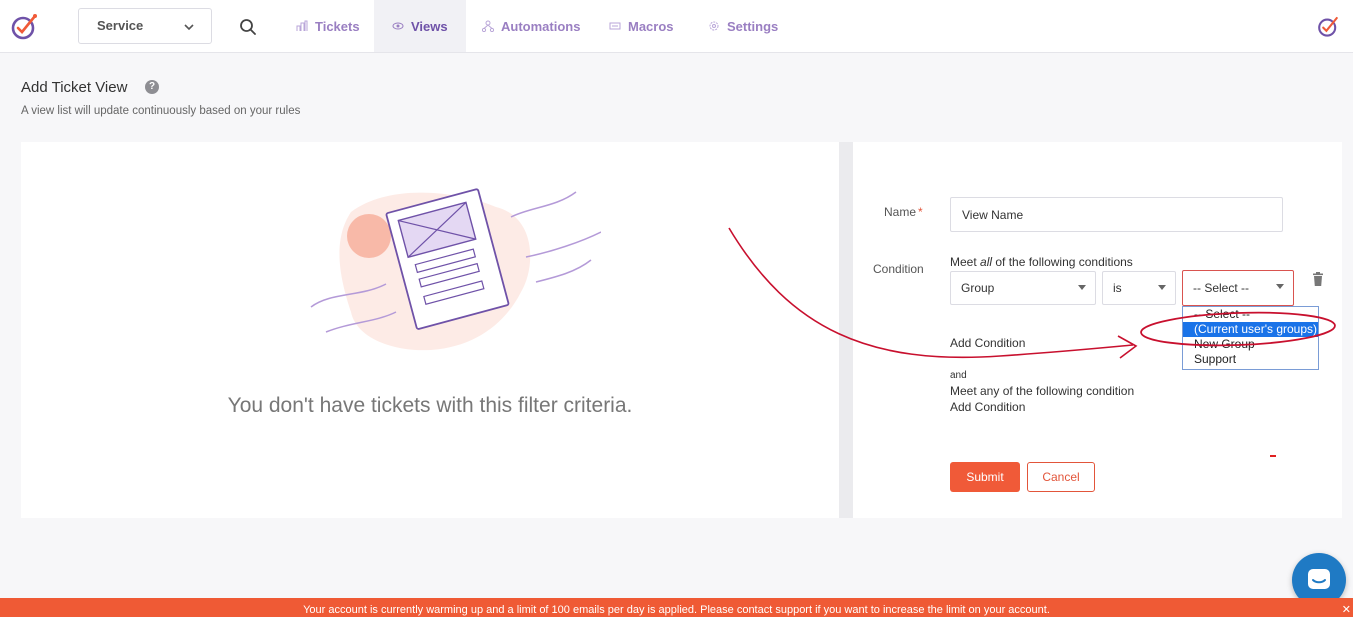  What do you see at coordinates (337, 26) in the screenshot?
I see `nav-tickets-label: Tickets` at bounding box center [337, 26].